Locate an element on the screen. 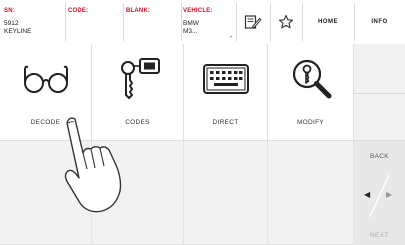  back-label: BACK is located at coordinates (379, 156).